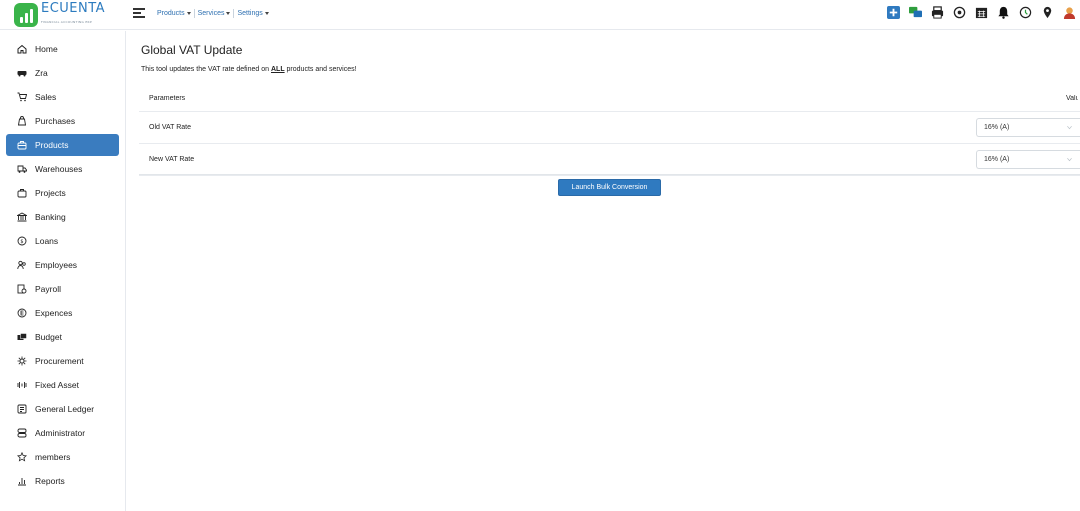 This screenshot has height=511, width=1080. I want to click on bank-icon, so click(21, 217).